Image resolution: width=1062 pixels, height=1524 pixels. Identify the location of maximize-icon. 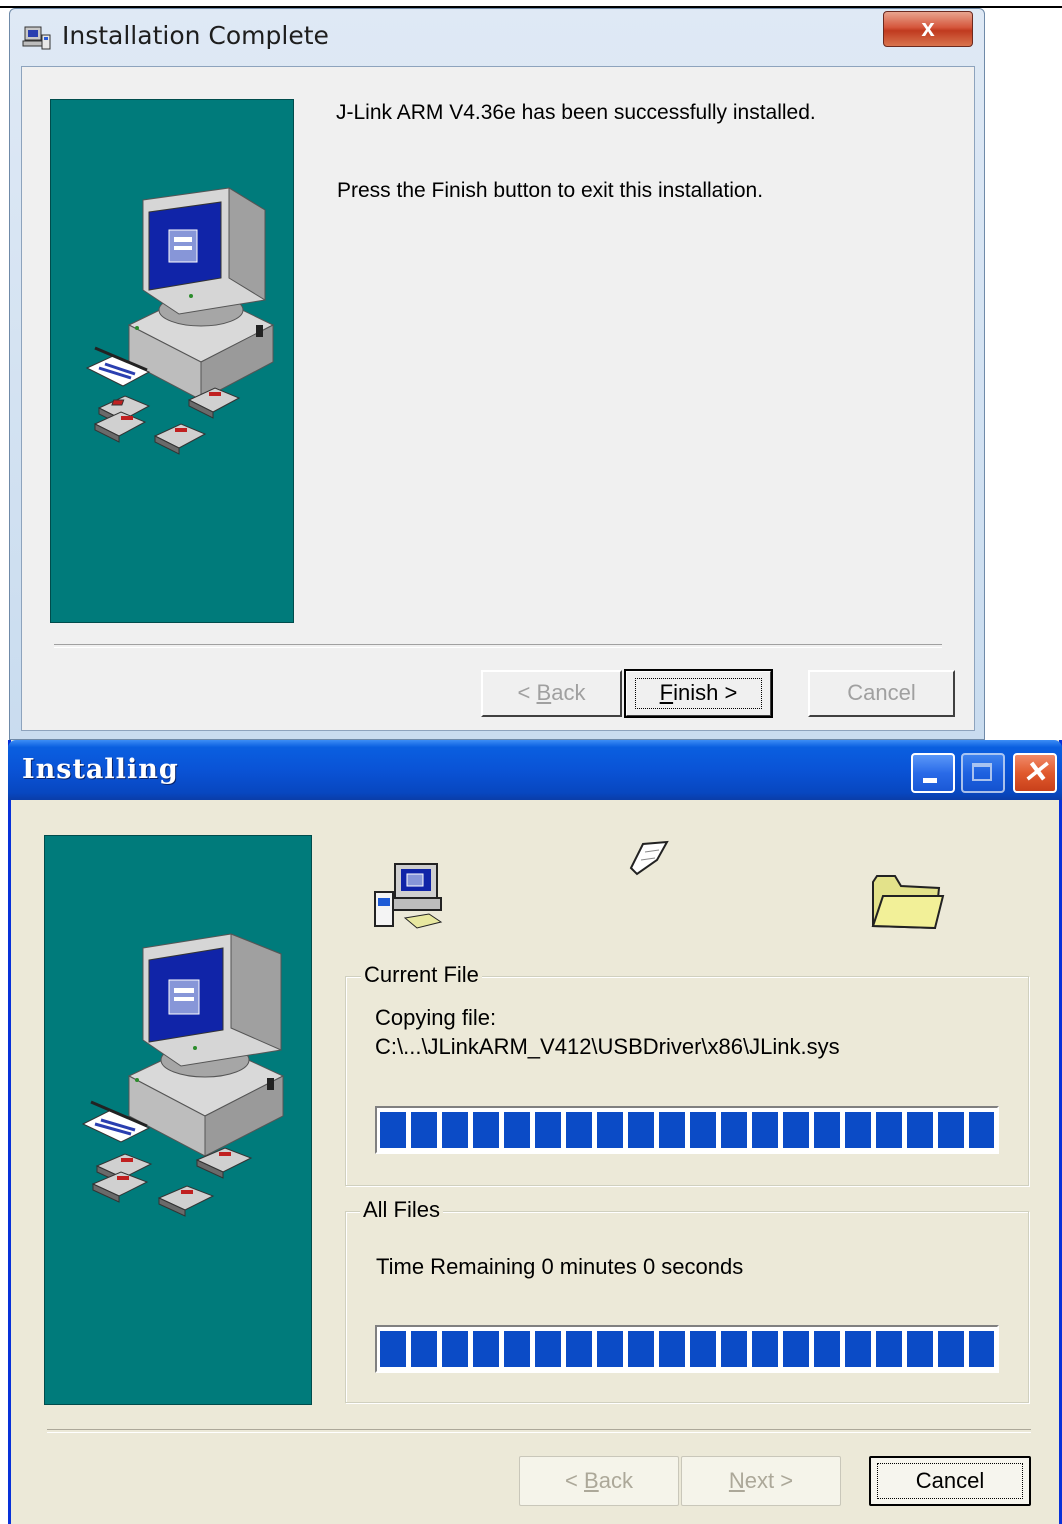
(982, 772).